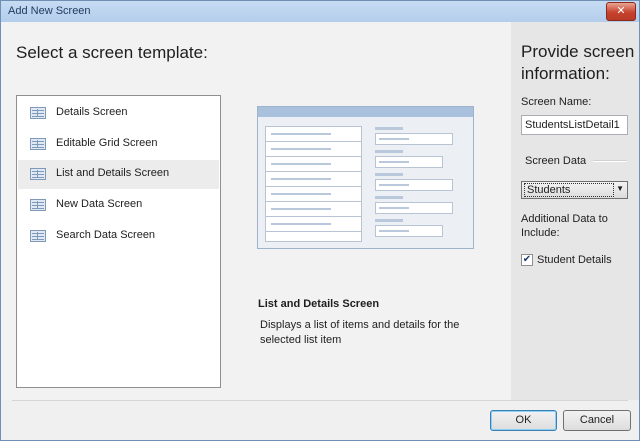 This screenshot has width=640, height=441. I want to click on template-item-list-details: List and Details Screen, so click(118, 174).